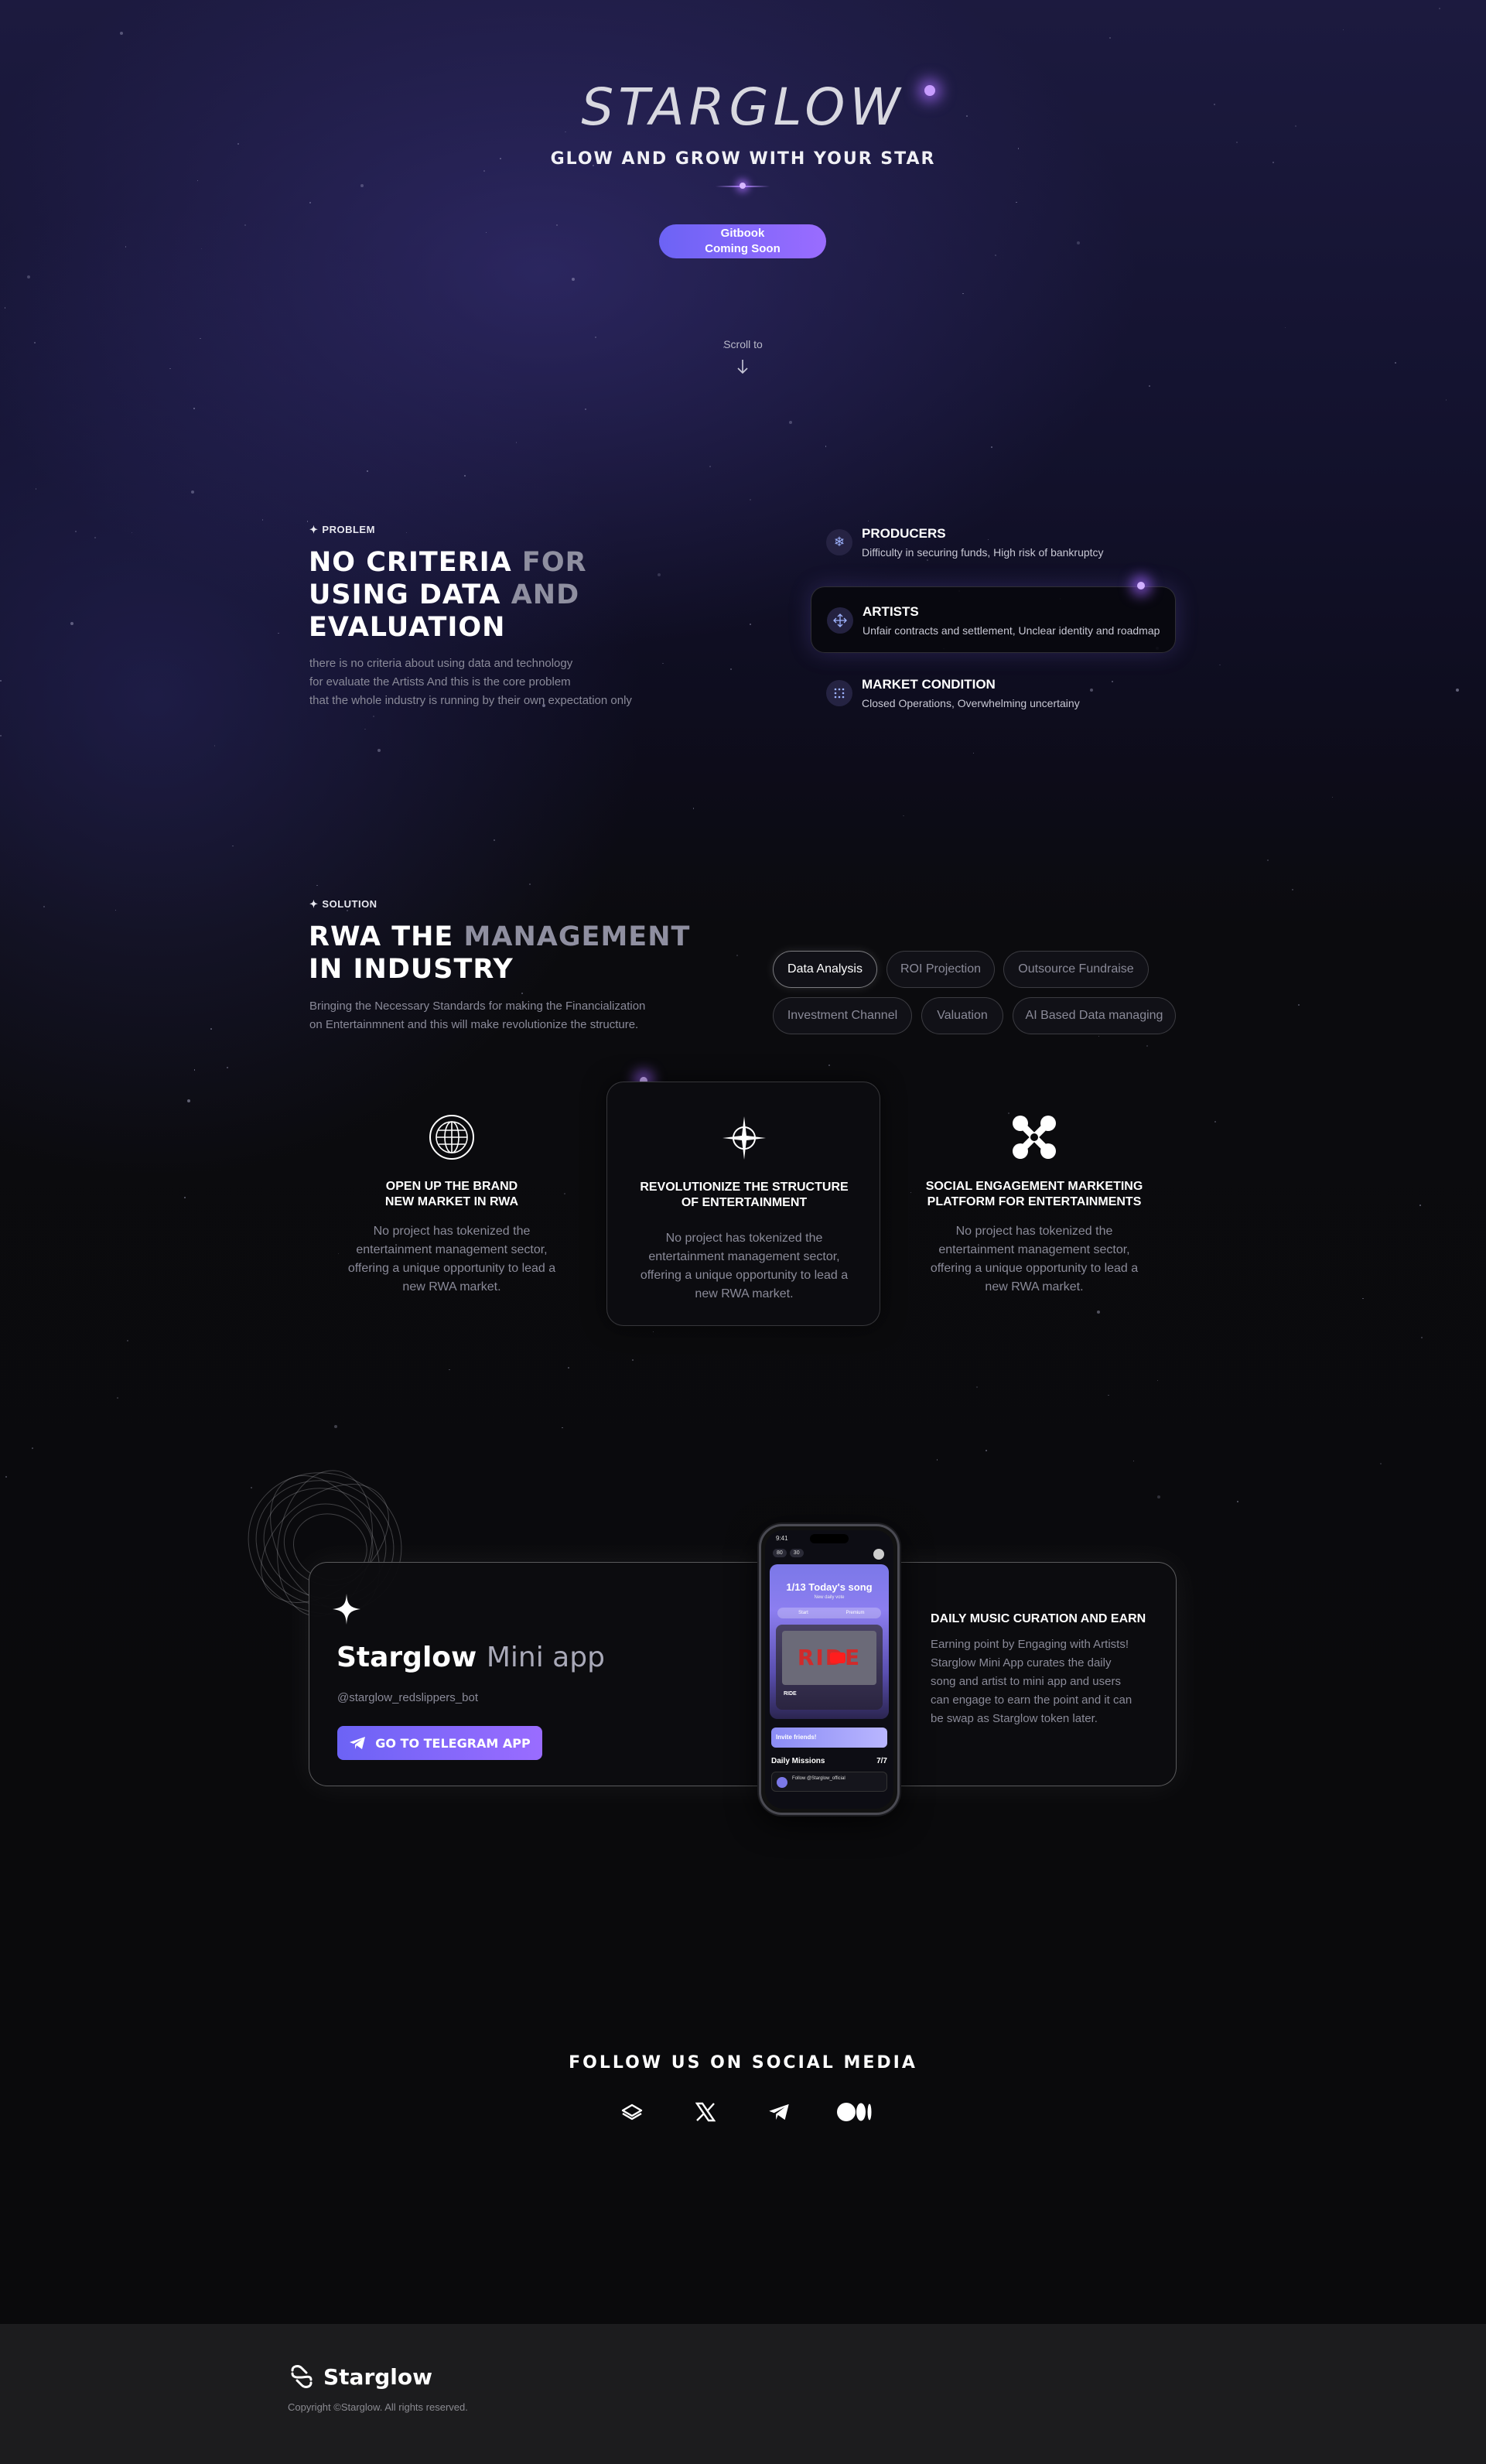 The width and height of the screenshot is (1486, 2464). I want to click on phone-video-label: RIDE, so click(790, 1694).